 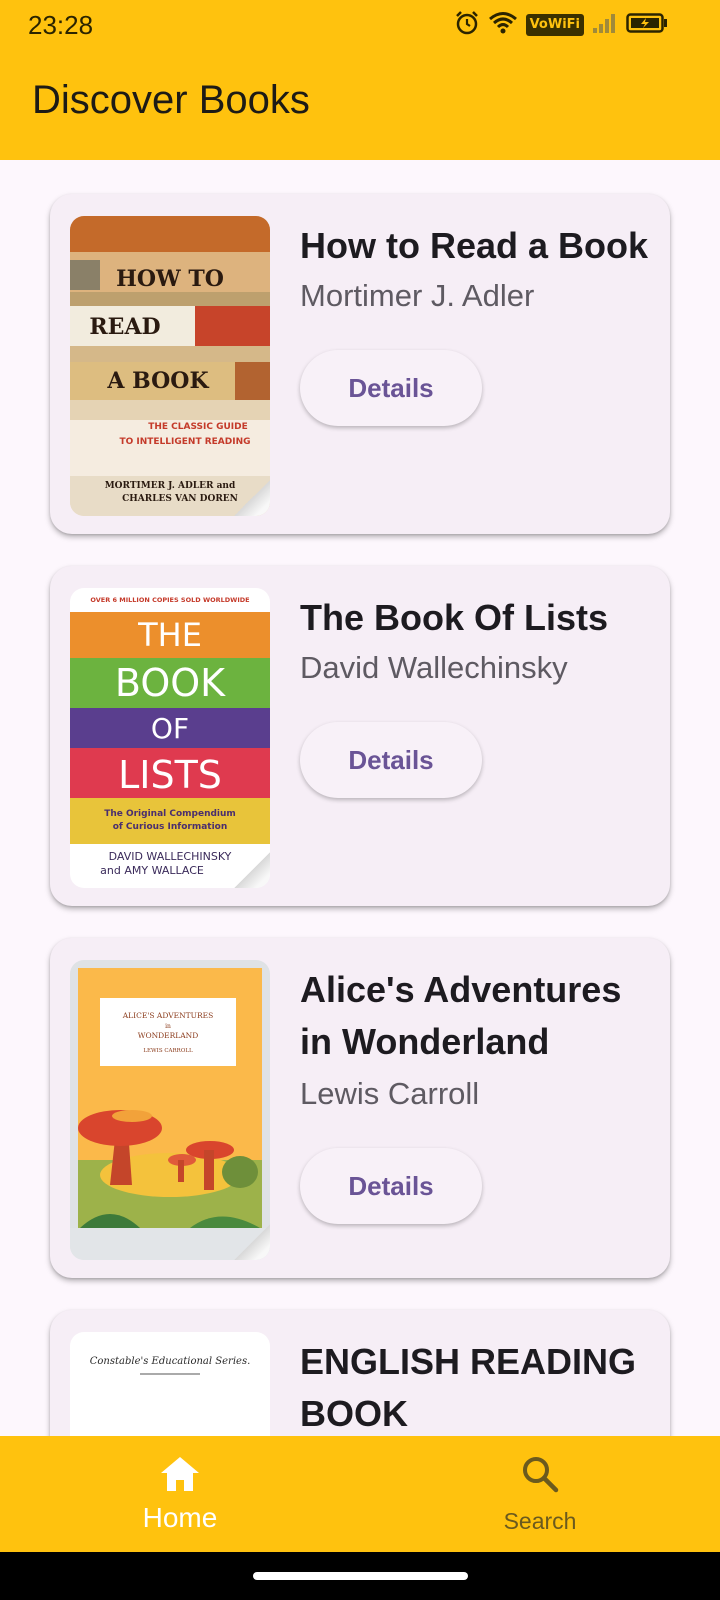 What do you see at coordinates (170, 1384) in the screenshot?
I see `book-cover: Constable's Educational Series.` at bounding box center [170, 1384].